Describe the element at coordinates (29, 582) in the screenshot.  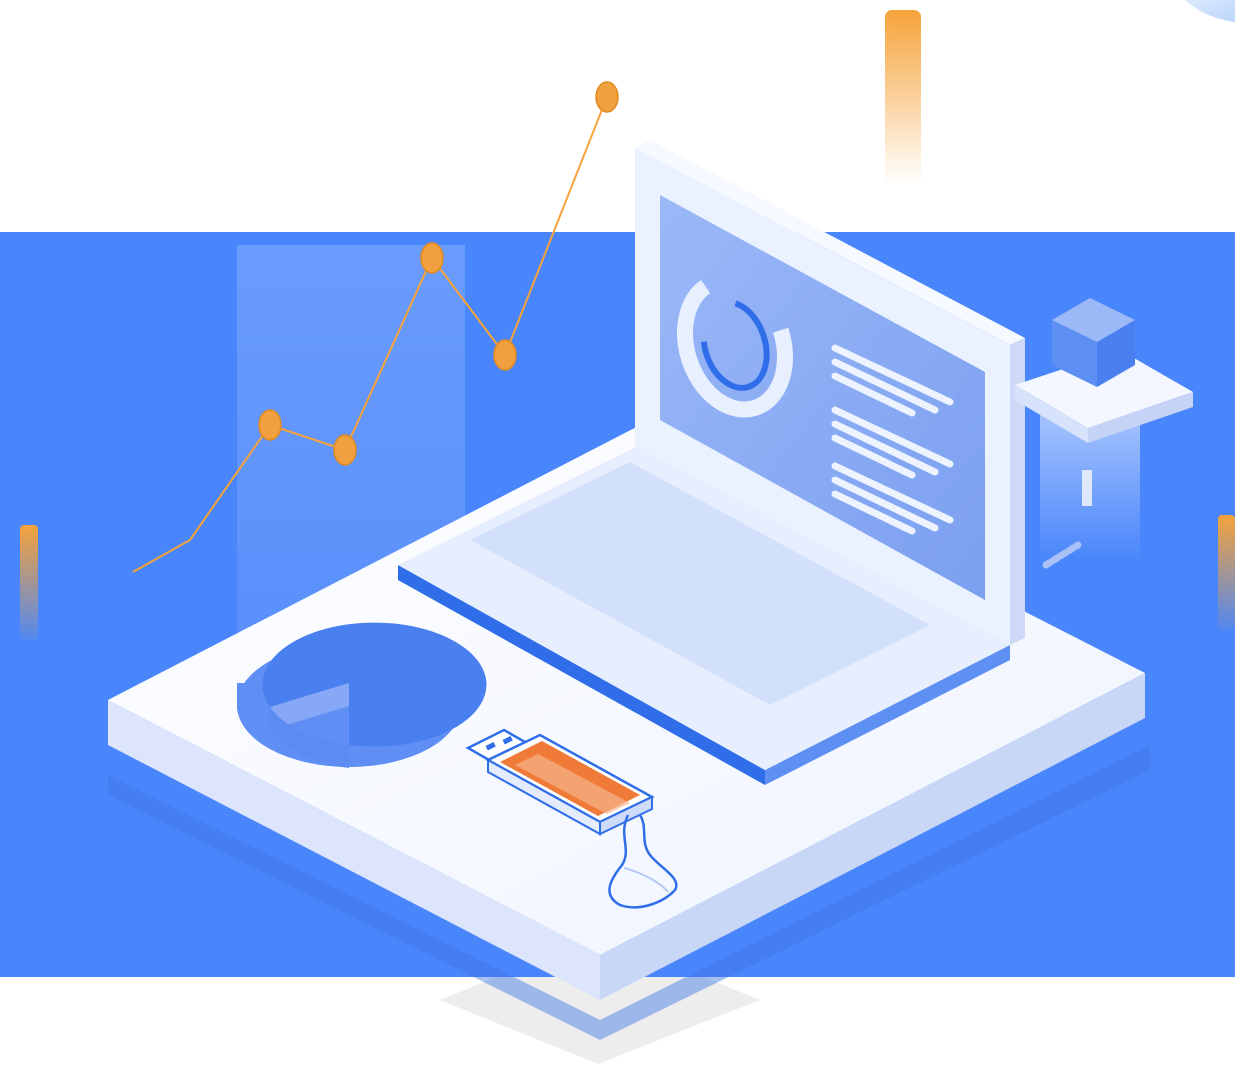
I see `orange-bar-left-icon` at that location.